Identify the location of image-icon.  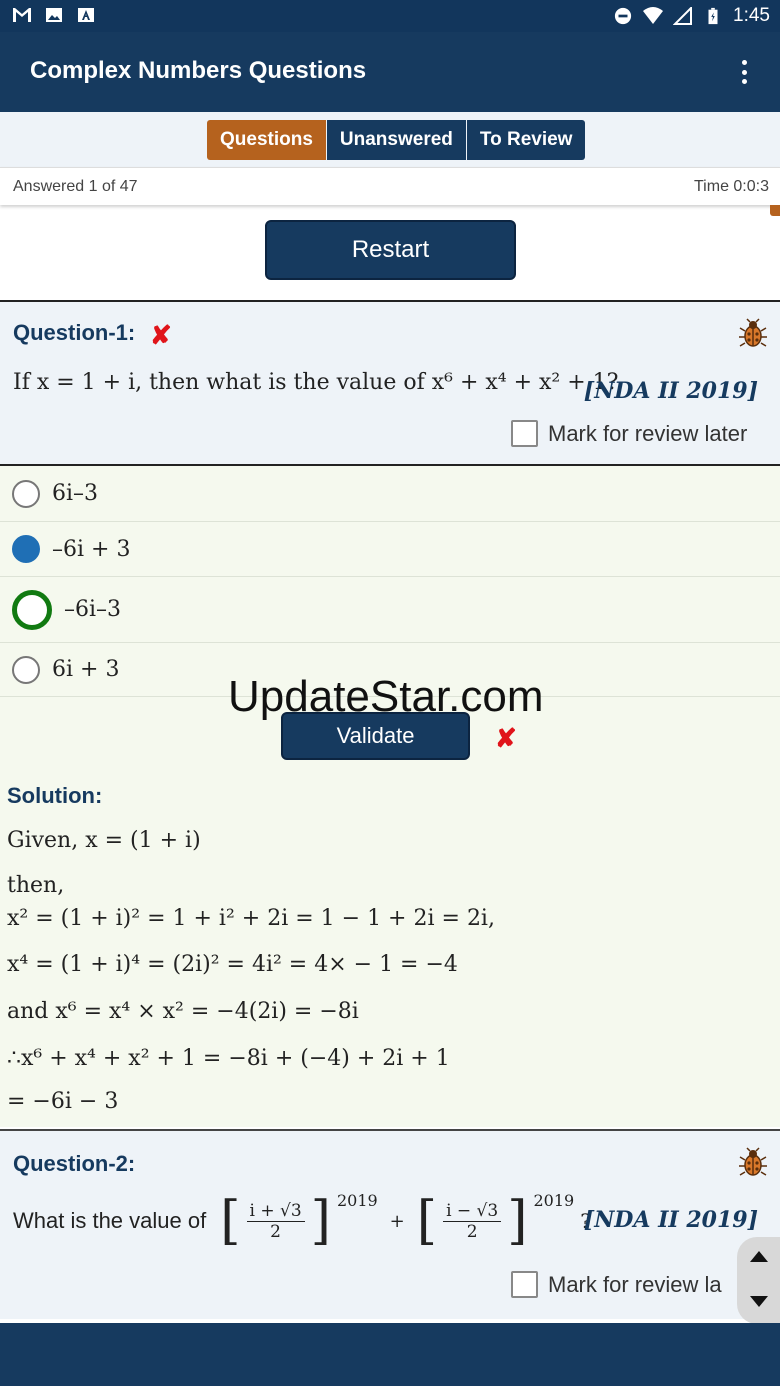
(54, 15).